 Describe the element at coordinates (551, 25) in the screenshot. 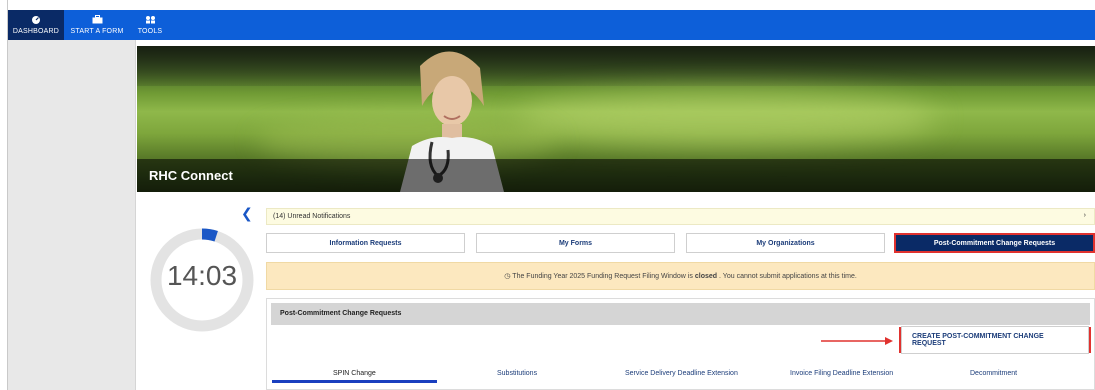

I see `top-nav: DASHBOARD START A FORM TOOLS` at that location.